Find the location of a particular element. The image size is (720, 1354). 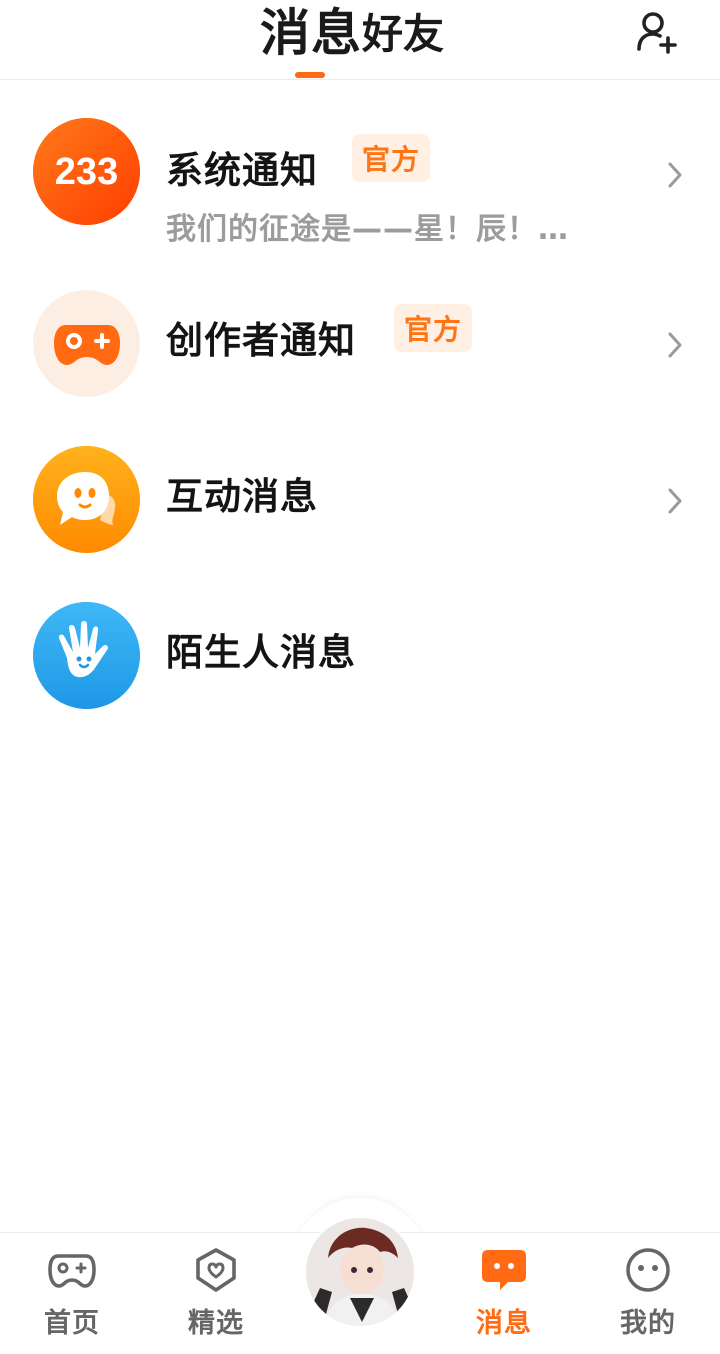

row-title: 互动消息 is located at coordinates (242, 496).